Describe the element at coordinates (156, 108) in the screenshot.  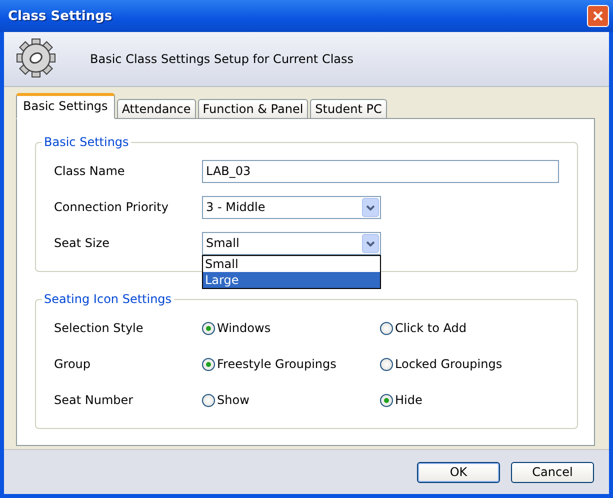
I see `tab: Attendance` at that location.